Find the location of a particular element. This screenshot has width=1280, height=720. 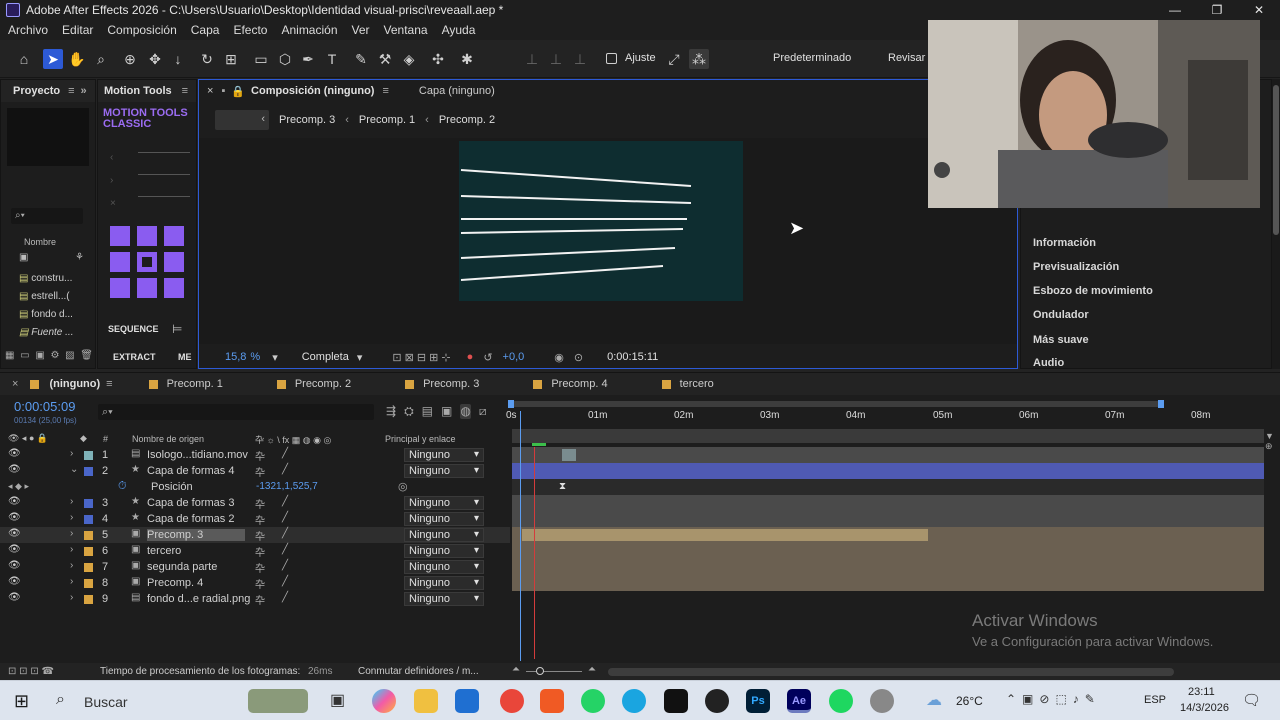

tab-composition: Composición (ninguno) is located at coordinates (312, 91).